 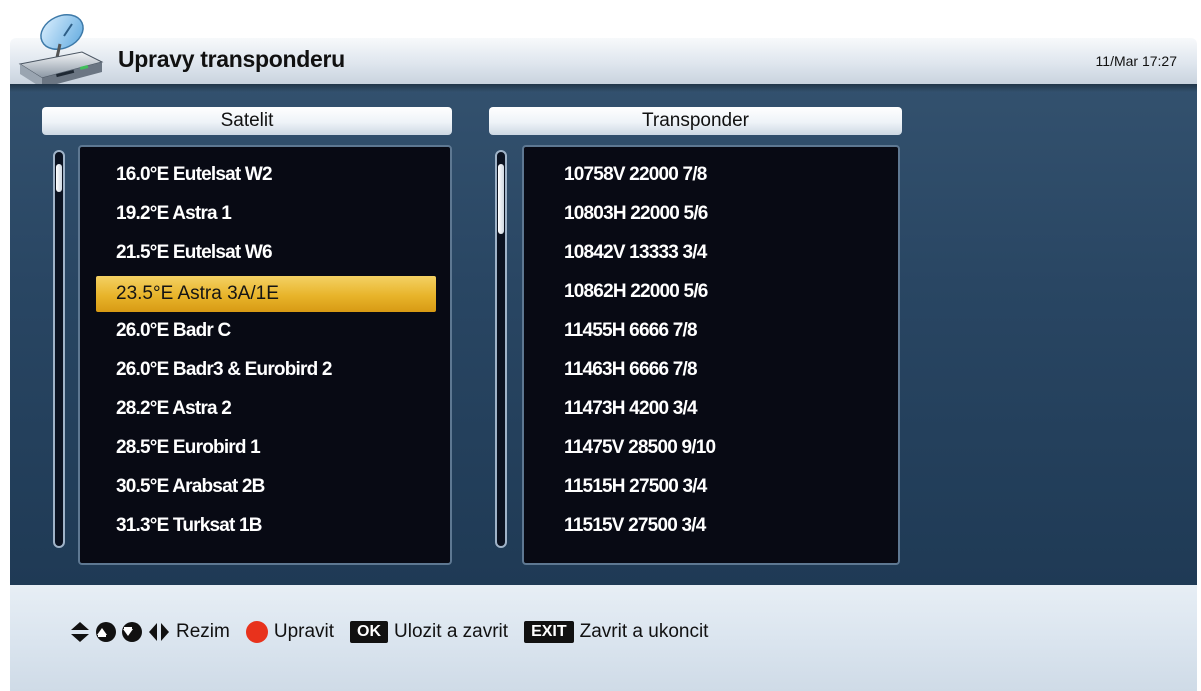 What do you see at coordinates (501, 349) in the screenshot?
I see `transponder-scrollbar` at bounding box center [501, 349].